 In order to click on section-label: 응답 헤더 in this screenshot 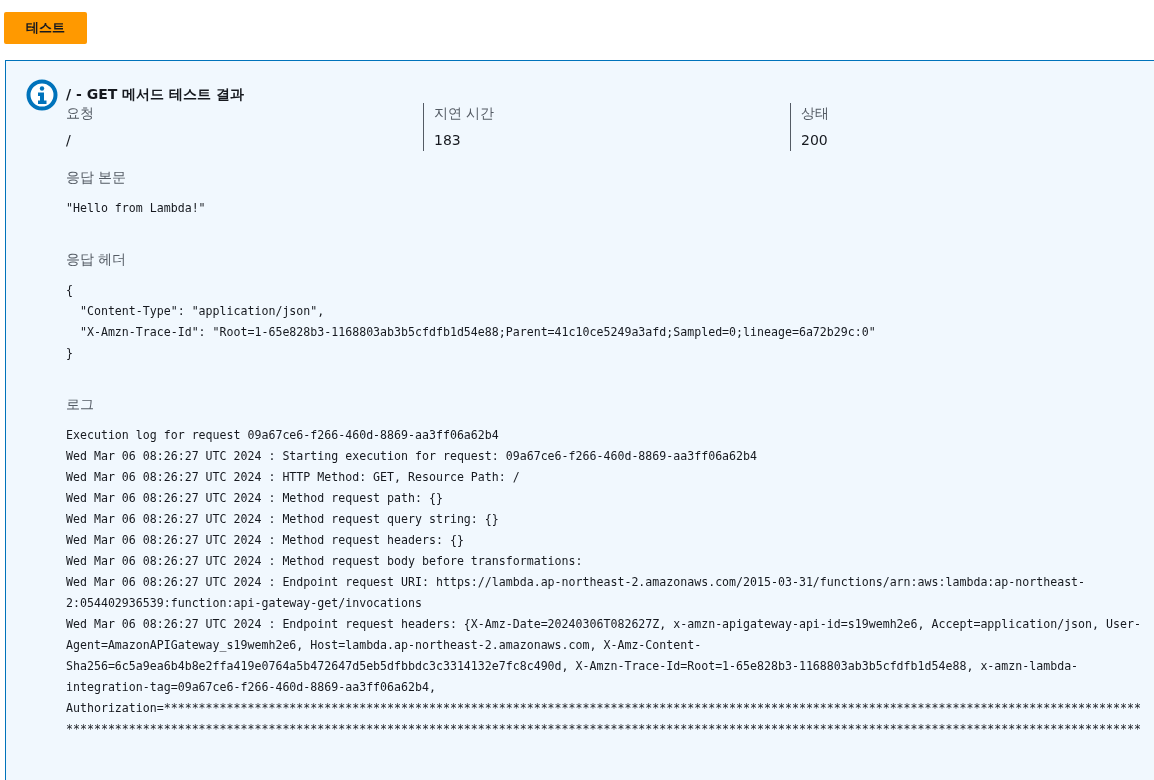, I will do `click(97, 259)`.